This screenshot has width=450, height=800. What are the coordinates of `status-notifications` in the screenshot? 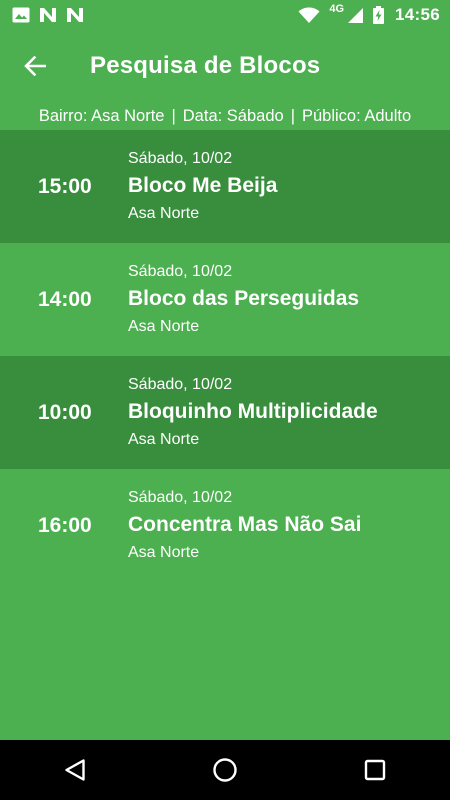 It's located at (48, 15).